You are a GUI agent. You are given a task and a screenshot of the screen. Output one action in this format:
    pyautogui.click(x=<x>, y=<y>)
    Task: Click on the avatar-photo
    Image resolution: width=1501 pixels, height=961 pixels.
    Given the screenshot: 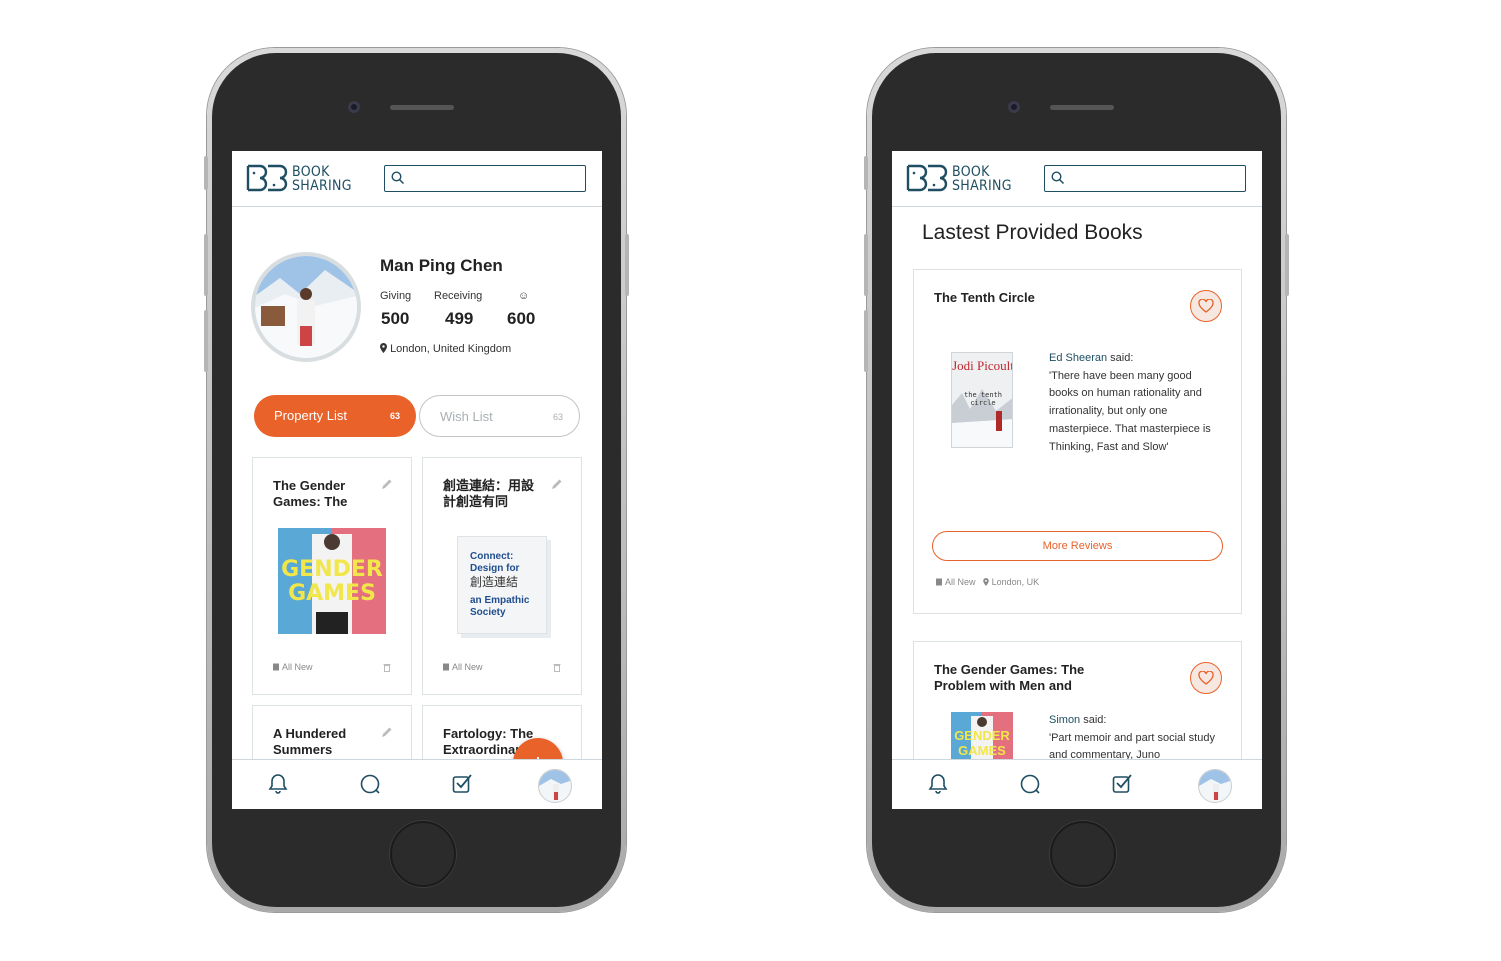 What is the action you would take?
    pyautogui.click(x=555, y=786)
    